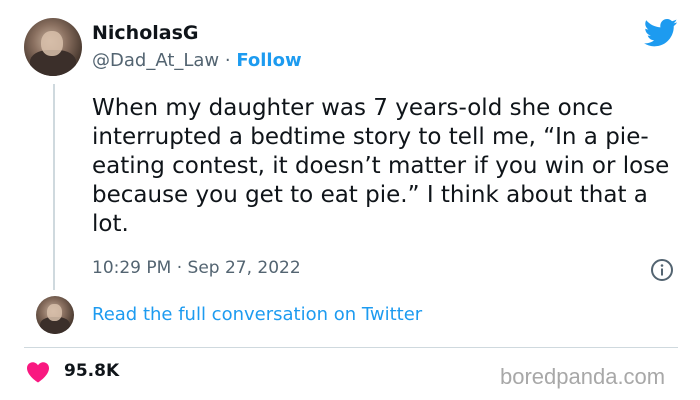 This screenshot has height=400, width=700. Describe the element at coordinates (53, 47) in the screenshot. I see `author-avatar` at that location.